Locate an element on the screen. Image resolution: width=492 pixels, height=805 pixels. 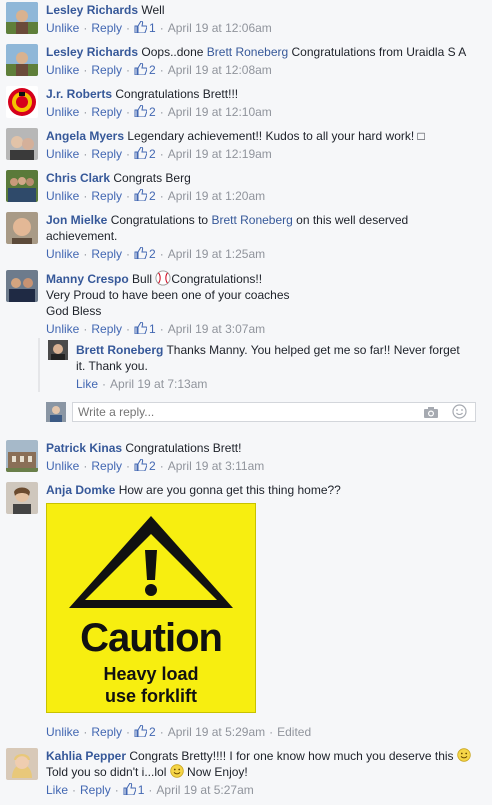
comment-text: Congrats Berg is located at coordinates (152, 178).